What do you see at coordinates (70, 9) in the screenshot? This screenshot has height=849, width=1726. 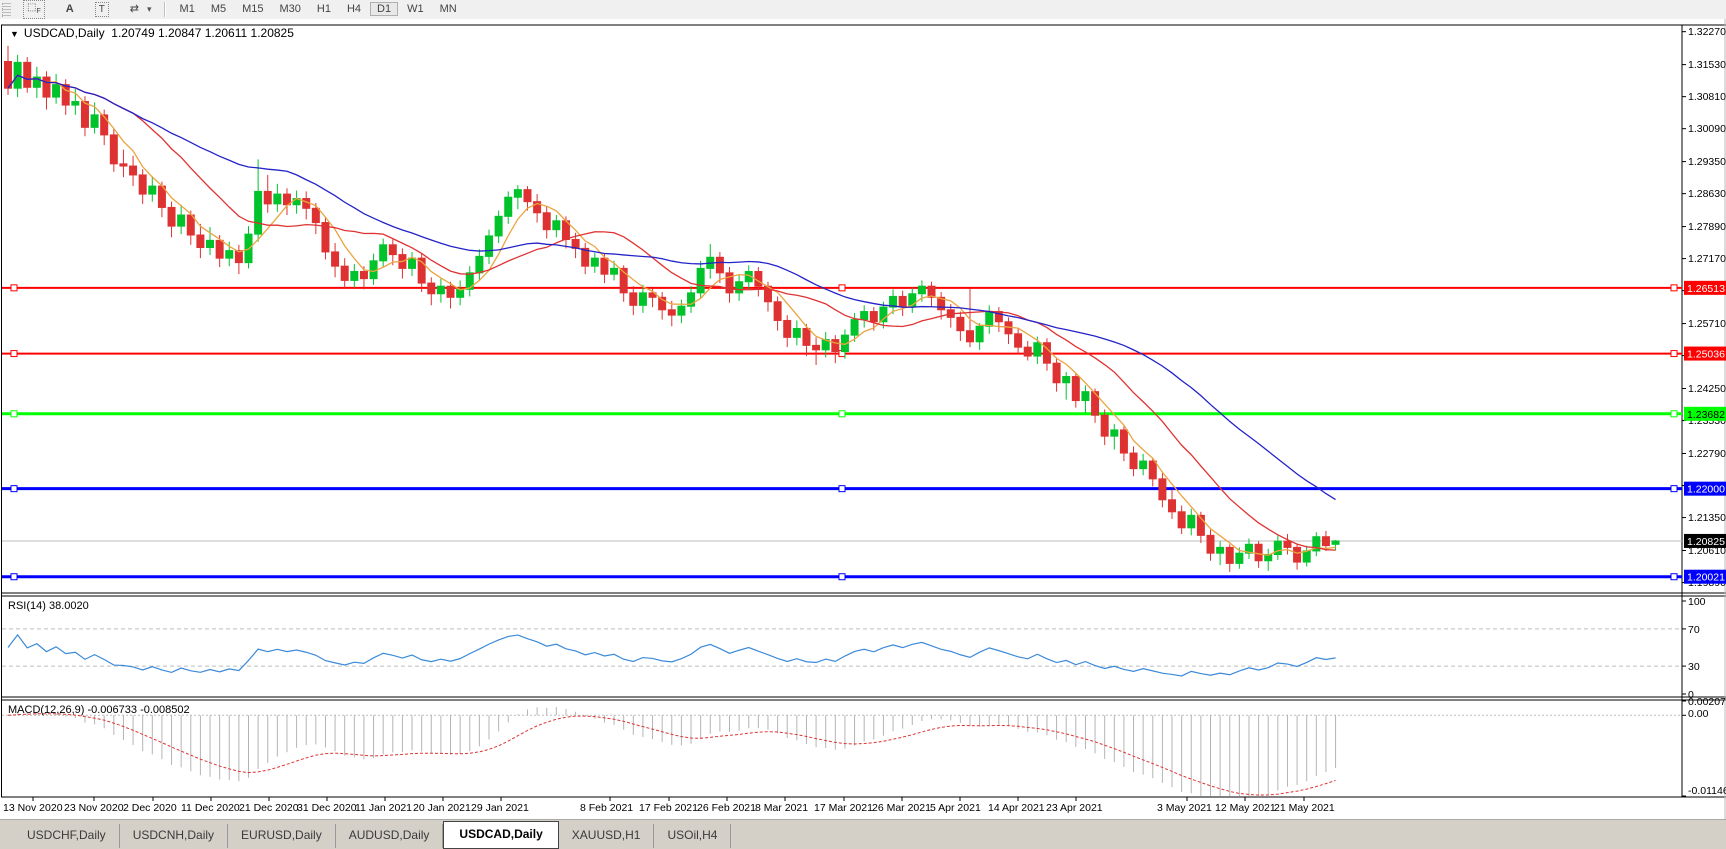 I see `text-a-icon: A` at bounding box center [70, 9].